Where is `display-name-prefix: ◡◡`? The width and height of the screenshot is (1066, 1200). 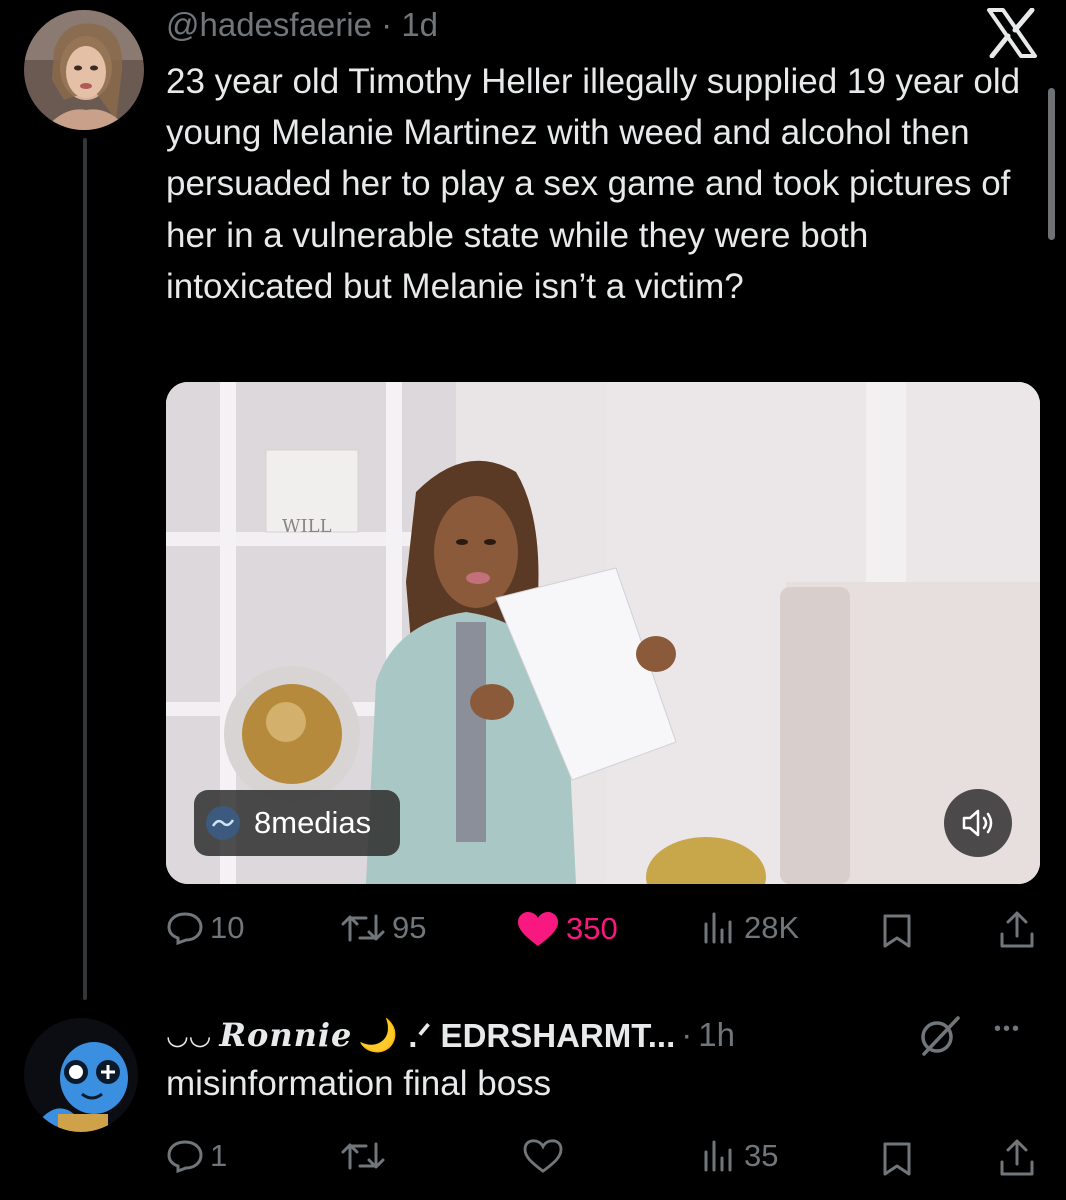 display-name-prefix: ◡◡ is located at coordinates (189, 1034).